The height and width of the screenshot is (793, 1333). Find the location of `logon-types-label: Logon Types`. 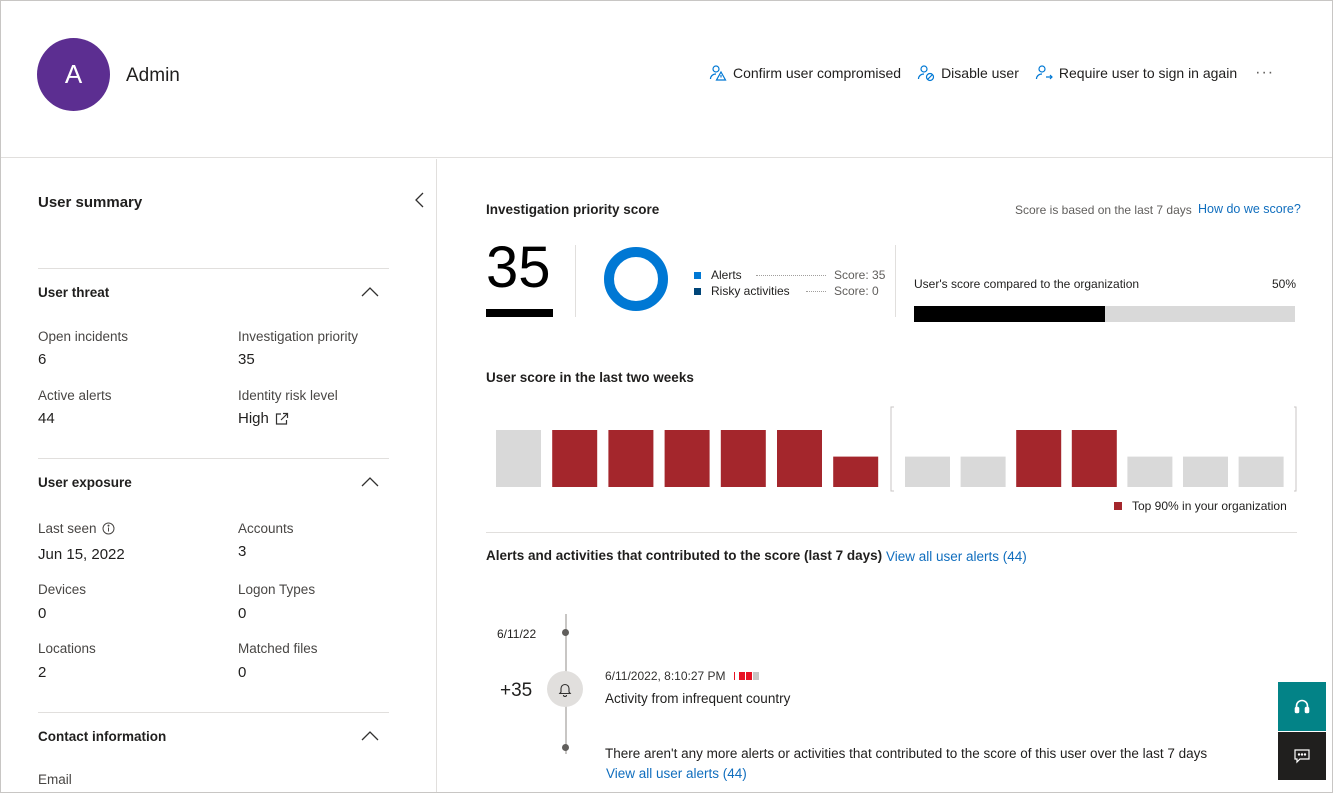

logon-types-label: Logon Types is located at coordinates (277, 589).